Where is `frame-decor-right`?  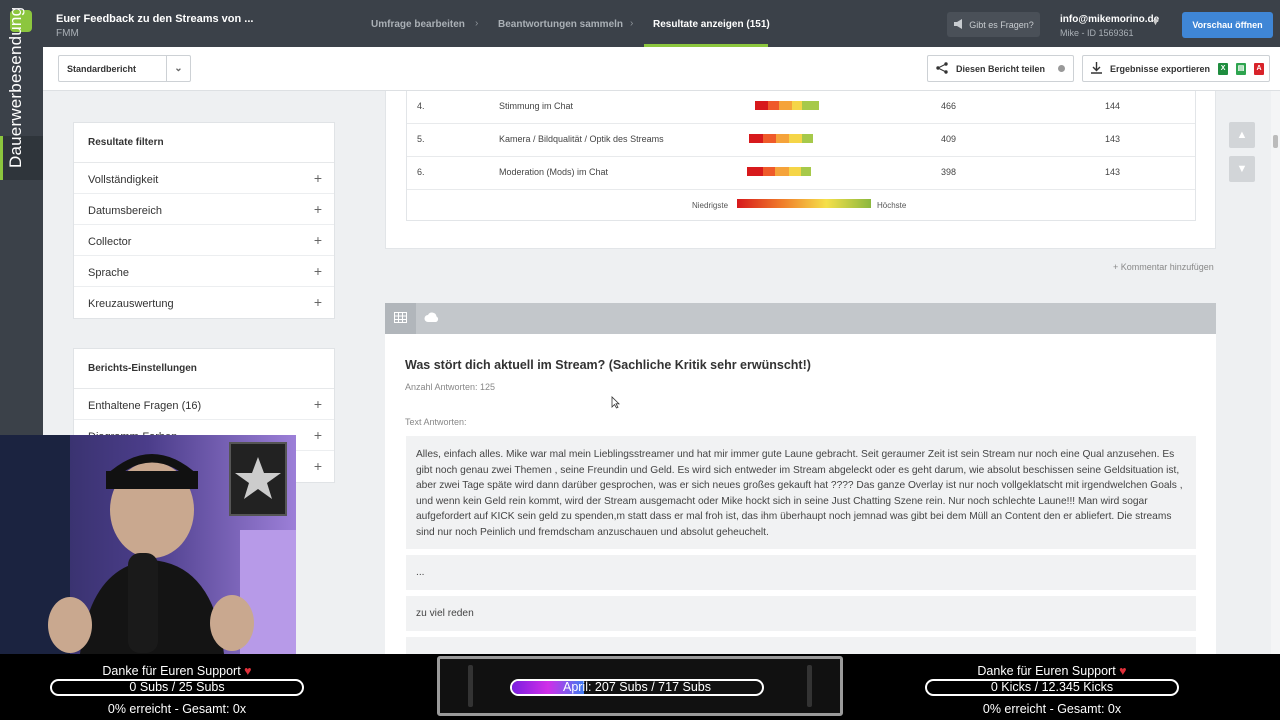
frame-decor-right is located at coordinates (809, 686).